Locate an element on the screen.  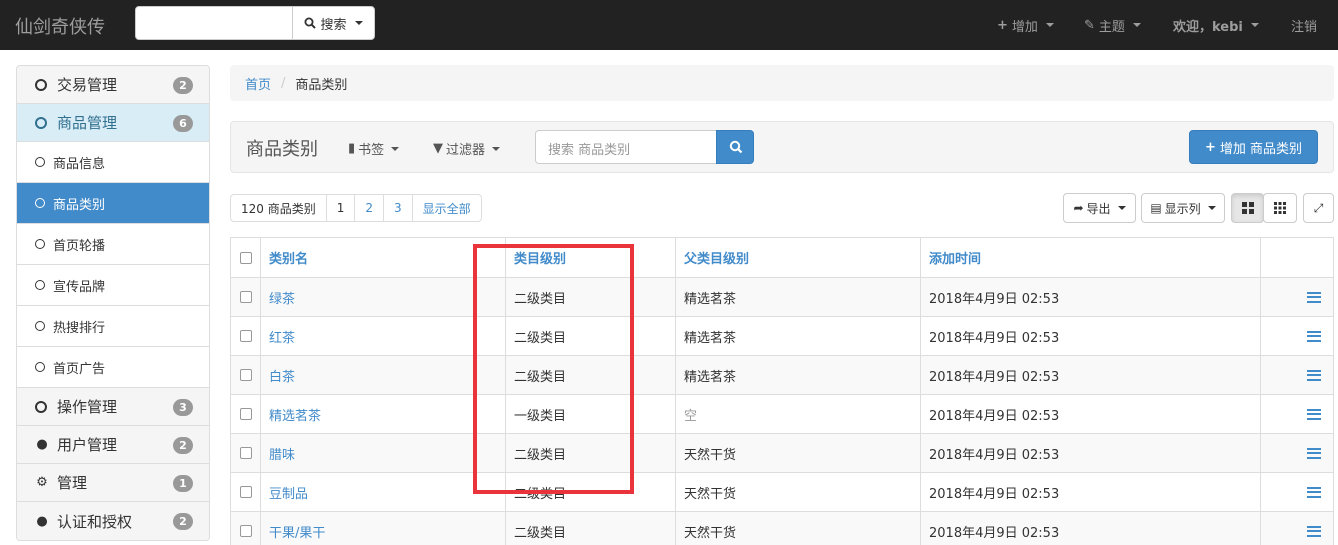
category-search-button is located at coordinates (735, 147).